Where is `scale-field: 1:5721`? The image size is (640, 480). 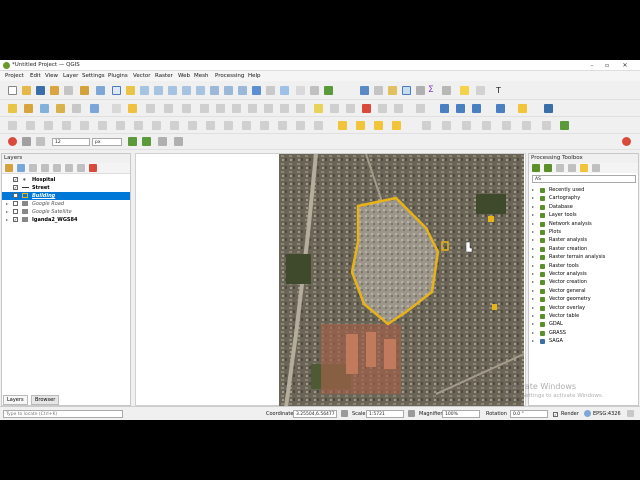 scale-field: 1:5721 is located at coordinates (385, 414).